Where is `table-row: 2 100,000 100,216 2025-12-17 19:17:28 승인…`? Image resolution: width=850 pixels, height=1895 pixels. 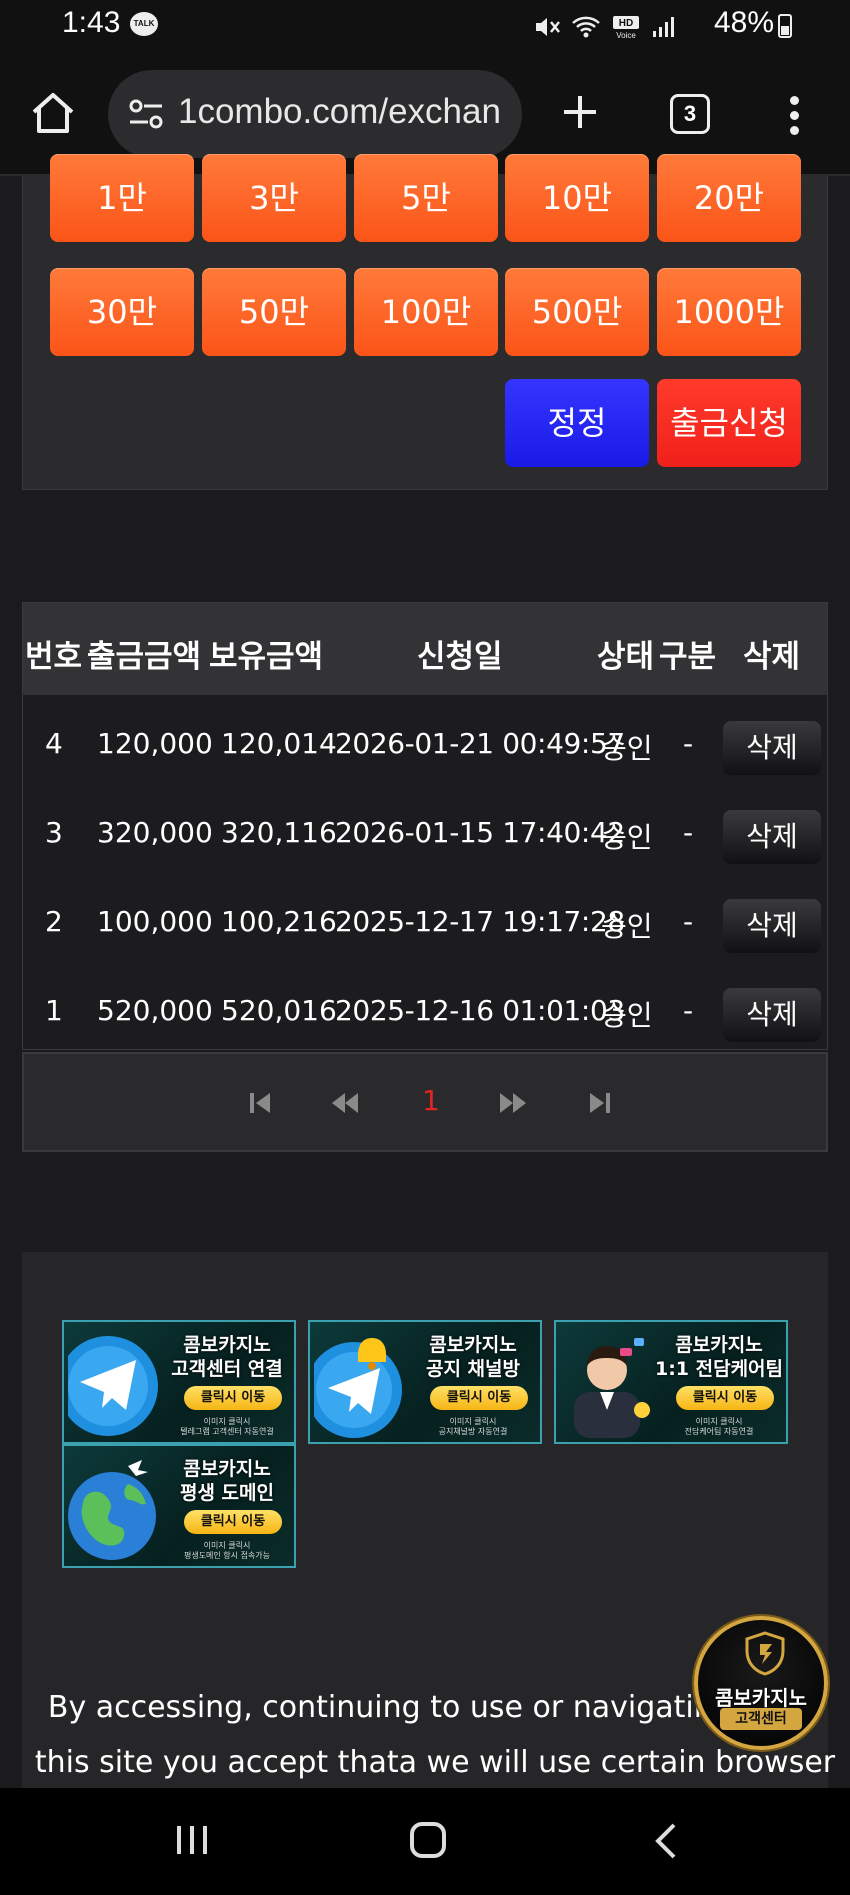 table-row: 2 100,000 100,216 2025-12-17 19:17:28 승인… is located at coordinates (425, 925).